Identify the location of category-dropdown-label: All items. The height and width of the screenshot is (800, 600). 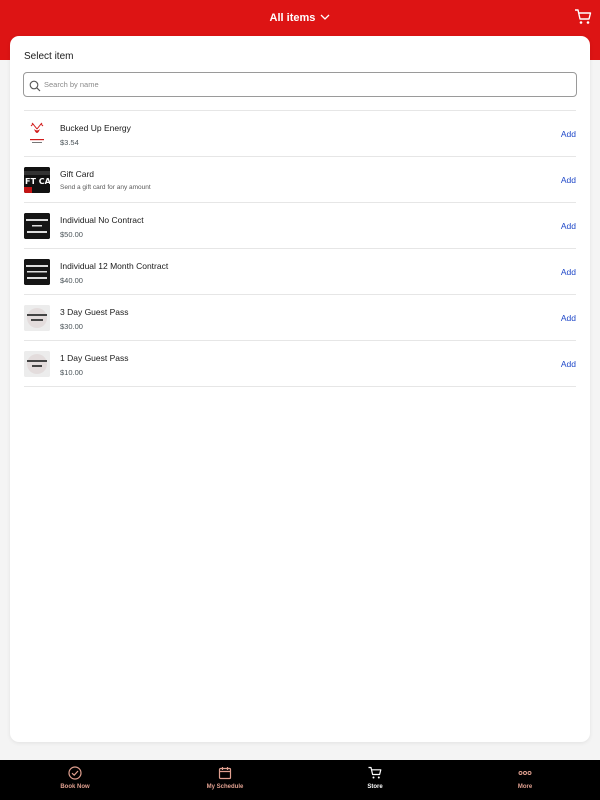
(292, 18).